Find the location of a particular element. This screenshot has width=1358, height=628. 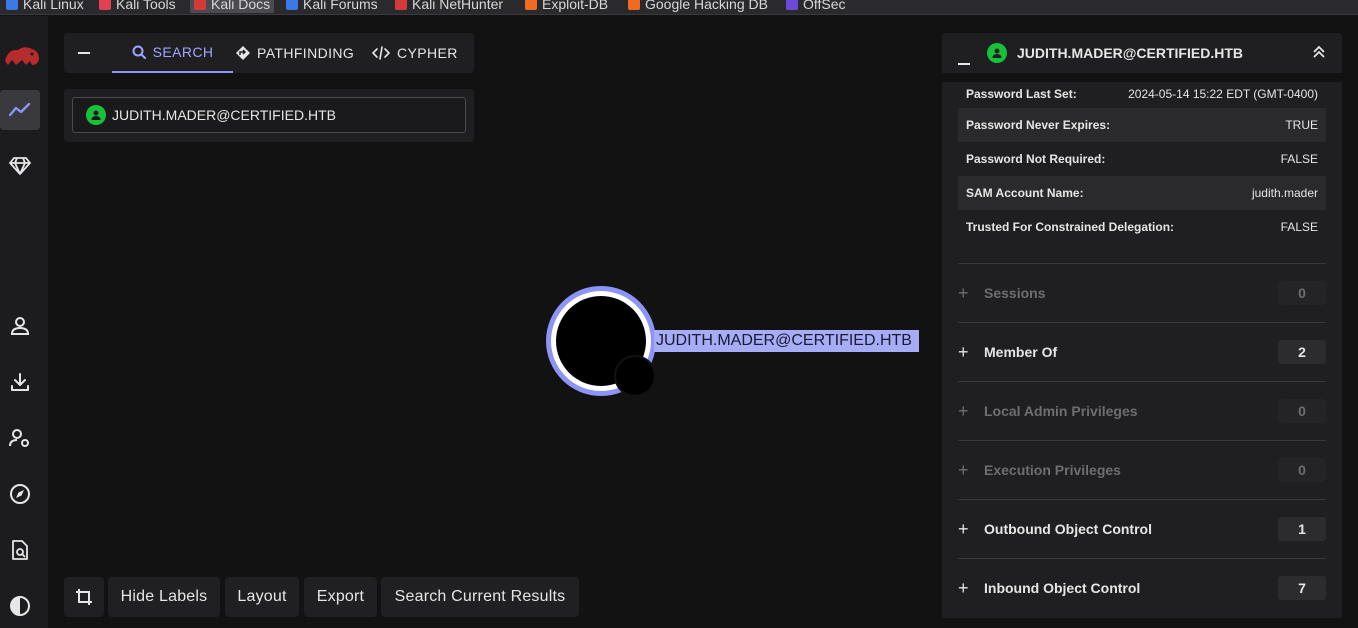

layout-button: Layout is located at coordinates (262, 597).